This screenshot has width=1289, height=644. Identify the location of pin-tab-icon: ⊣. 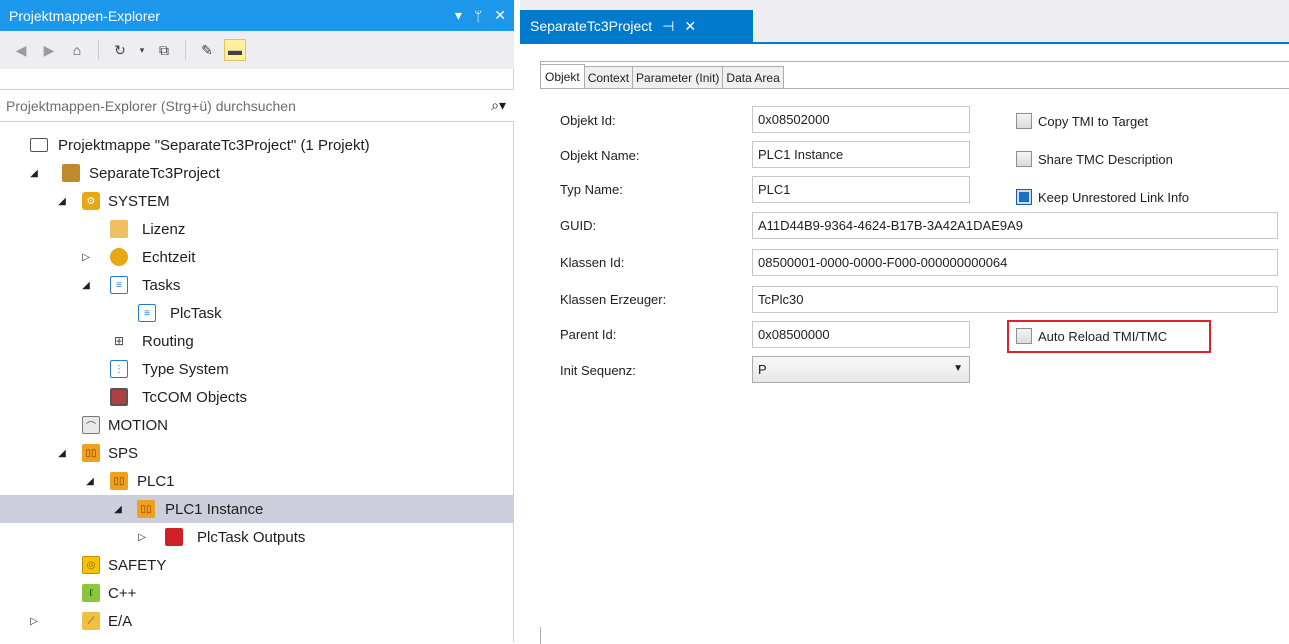
(668, 26).